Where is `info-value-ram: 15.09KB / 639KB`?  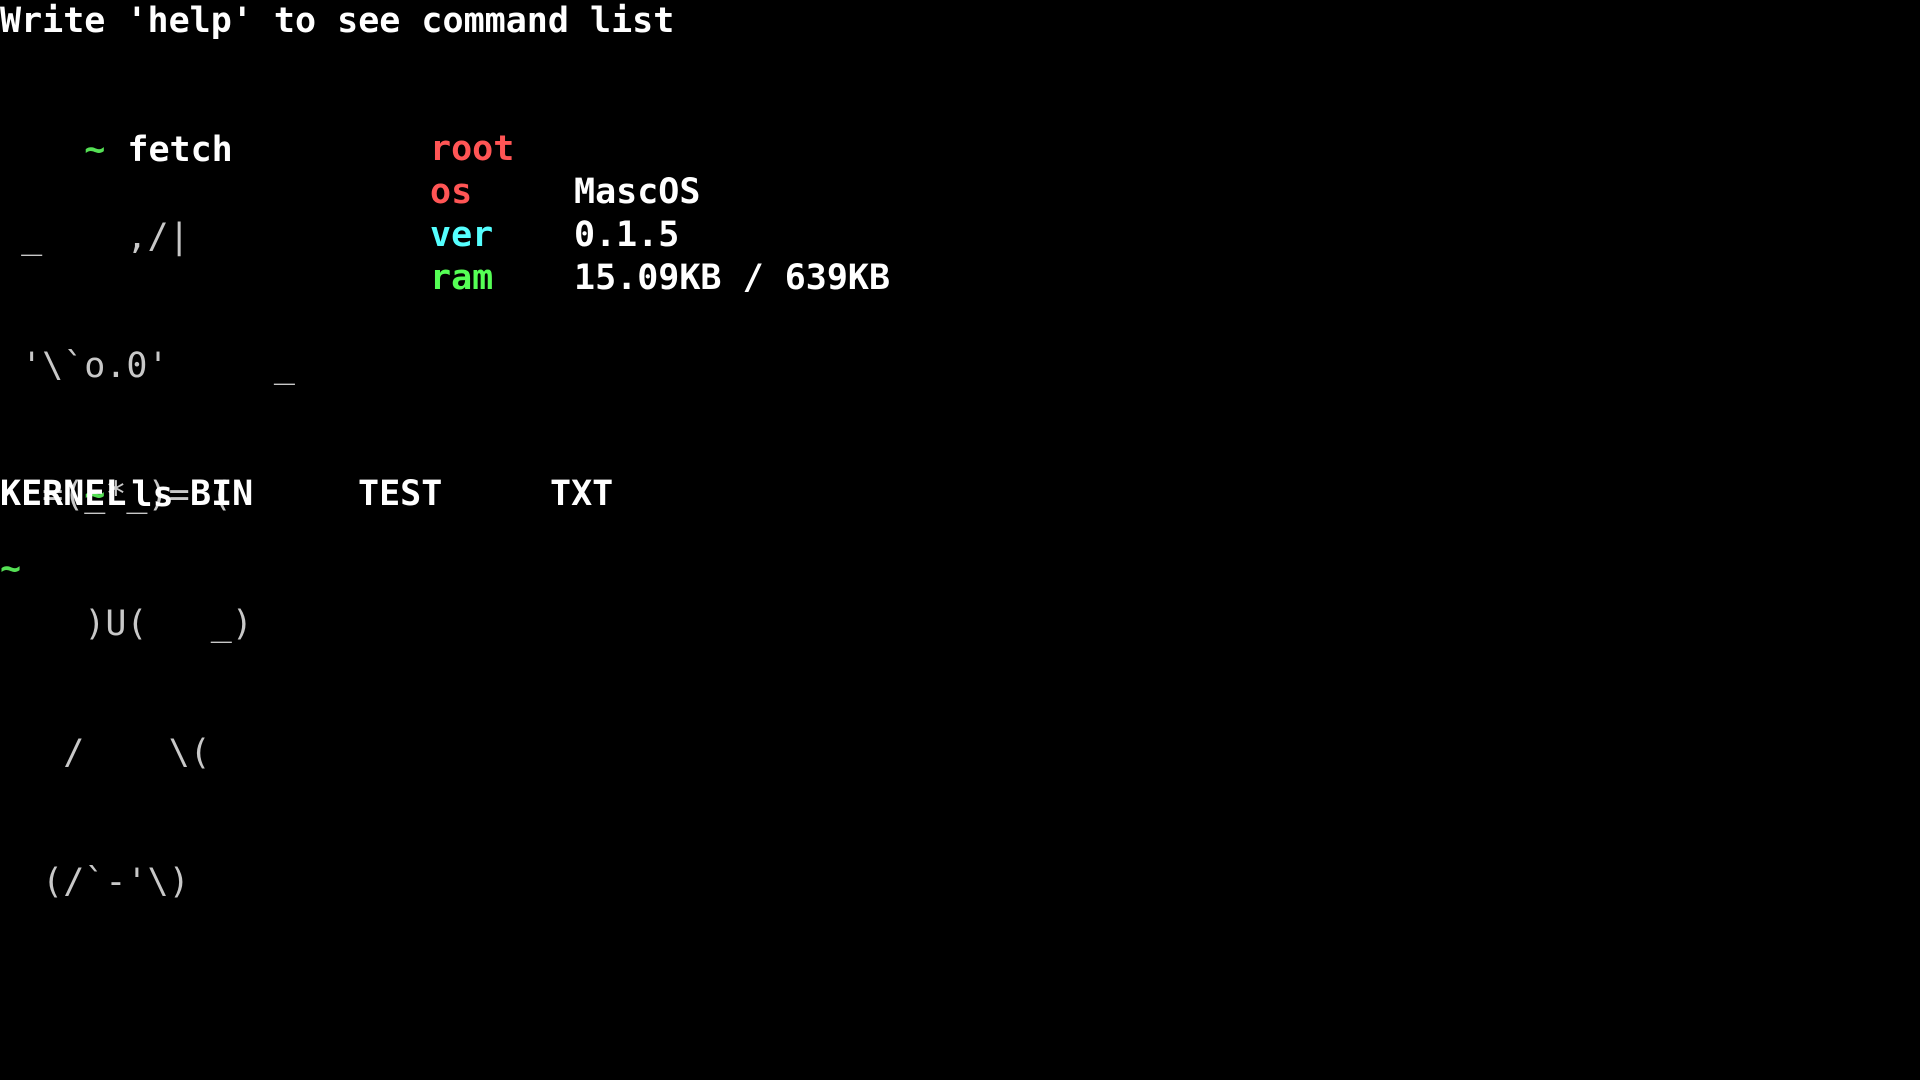
info-value-ram: 15.09KB / 639KB is located at coordinates (732, 278).